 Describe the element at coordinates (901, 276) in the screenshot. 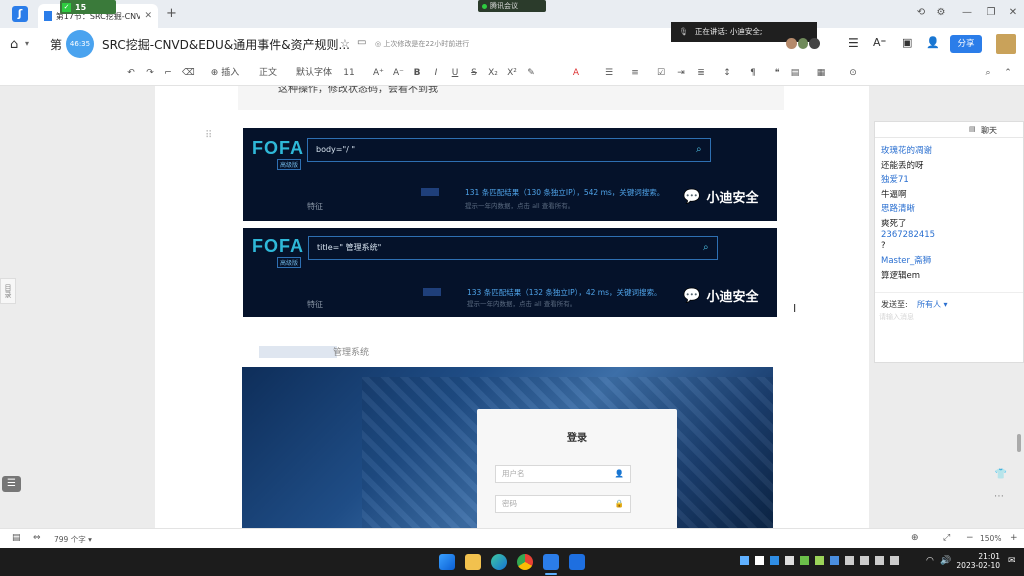

I see `chat-text: 算逻辑em` at that location.